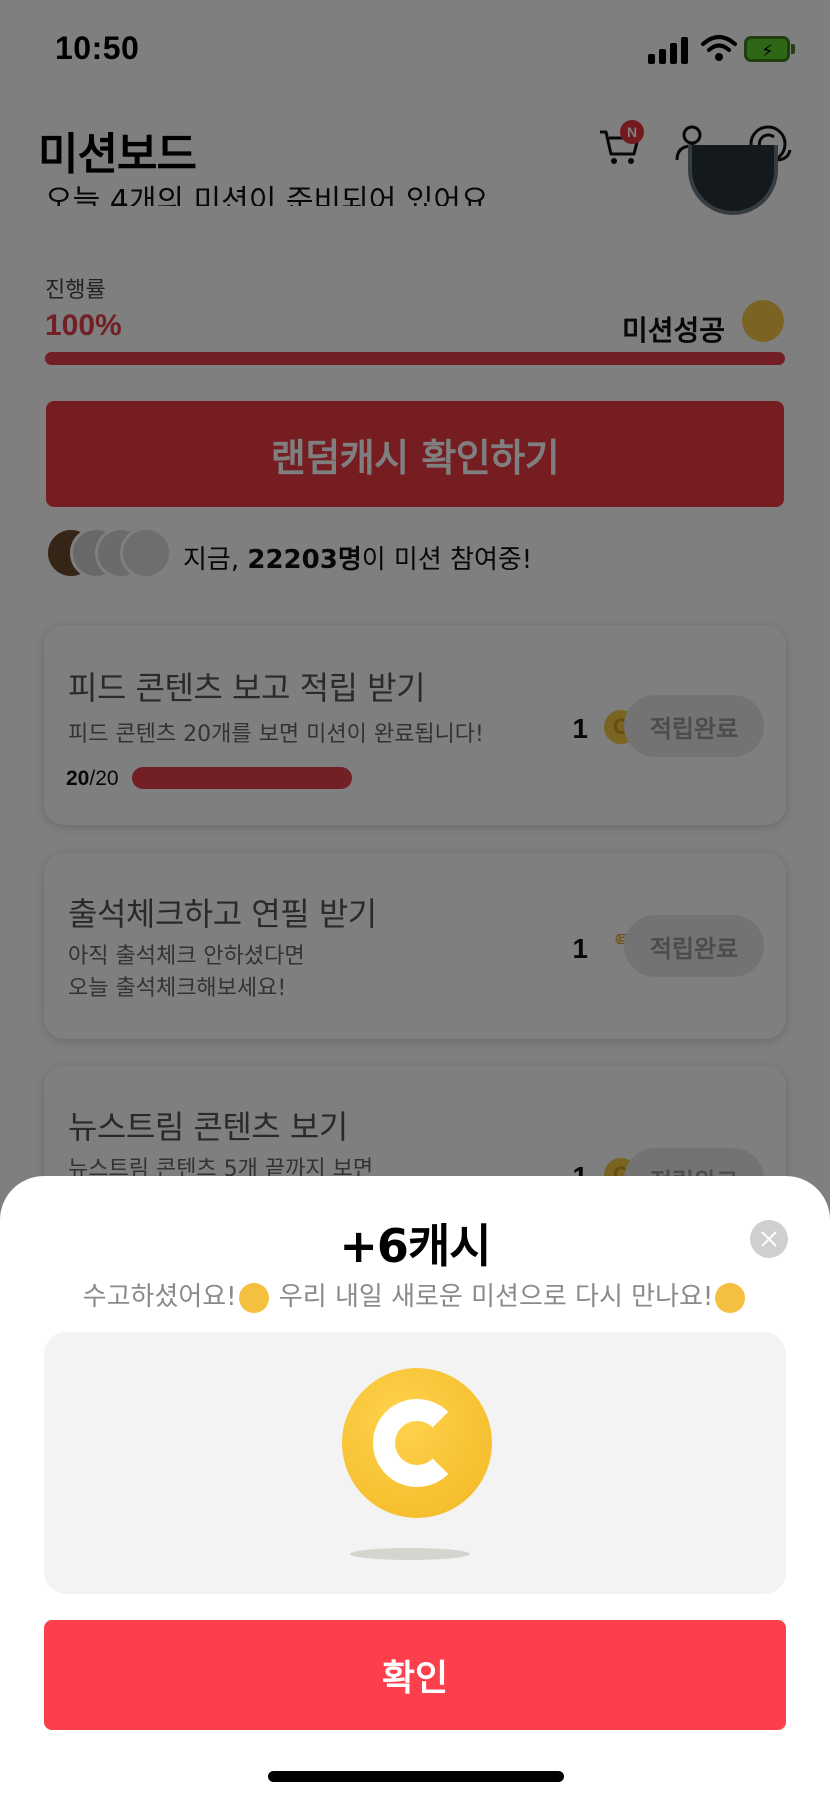 Image resolution: width=830 pixels, height=1797 pixels. I want to click on coin-icon, so click(417, 1443).